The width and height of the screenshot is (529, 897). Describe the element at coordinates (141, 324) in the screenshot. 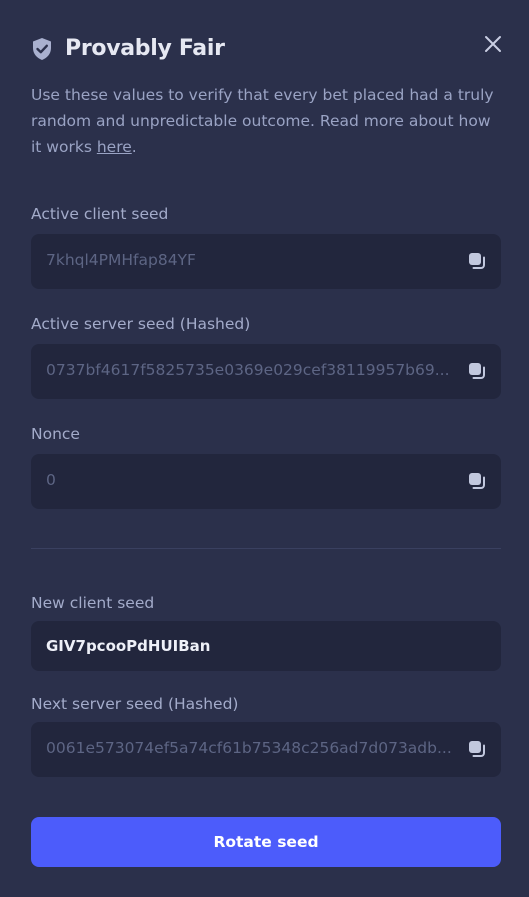

I see `active-server-seed-label: Active server seed (Hashed)` at that location.